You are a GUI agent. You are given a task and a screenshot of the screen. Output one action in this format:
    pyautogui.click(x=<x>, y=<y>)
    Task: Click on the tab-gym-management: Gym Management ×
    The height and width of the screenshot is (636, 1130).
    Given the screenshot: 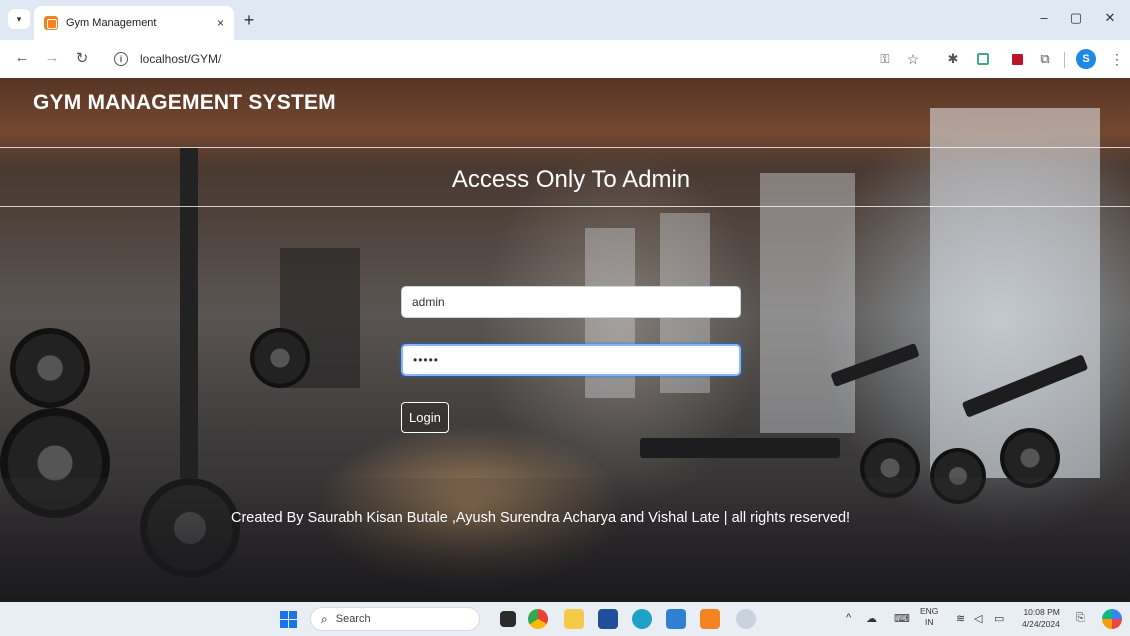 What is the action you would take?
    pyautogui.click(x=134, y=23)
    